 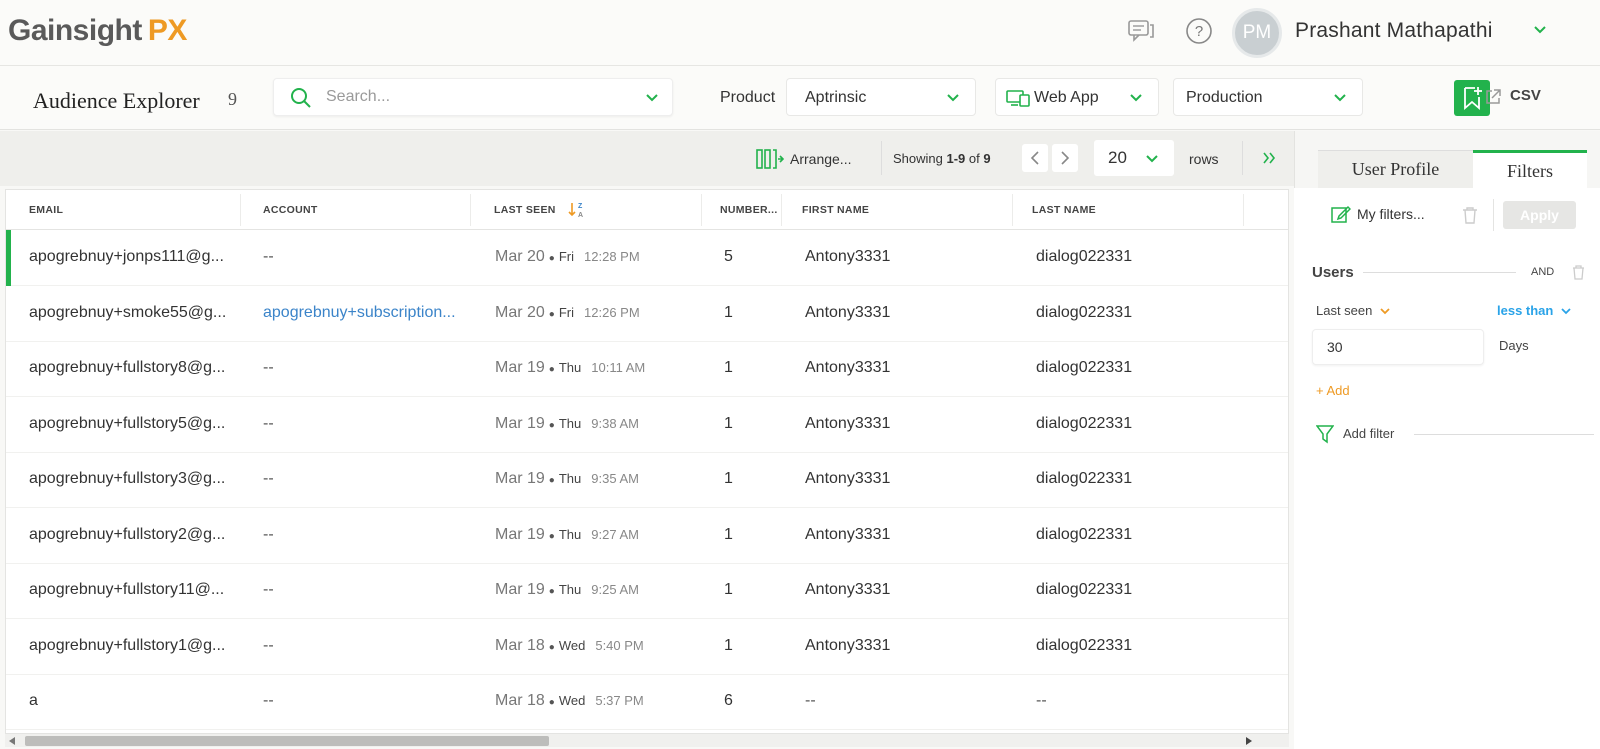 I want to click on product-label: Product, so click(x=748, y=97).